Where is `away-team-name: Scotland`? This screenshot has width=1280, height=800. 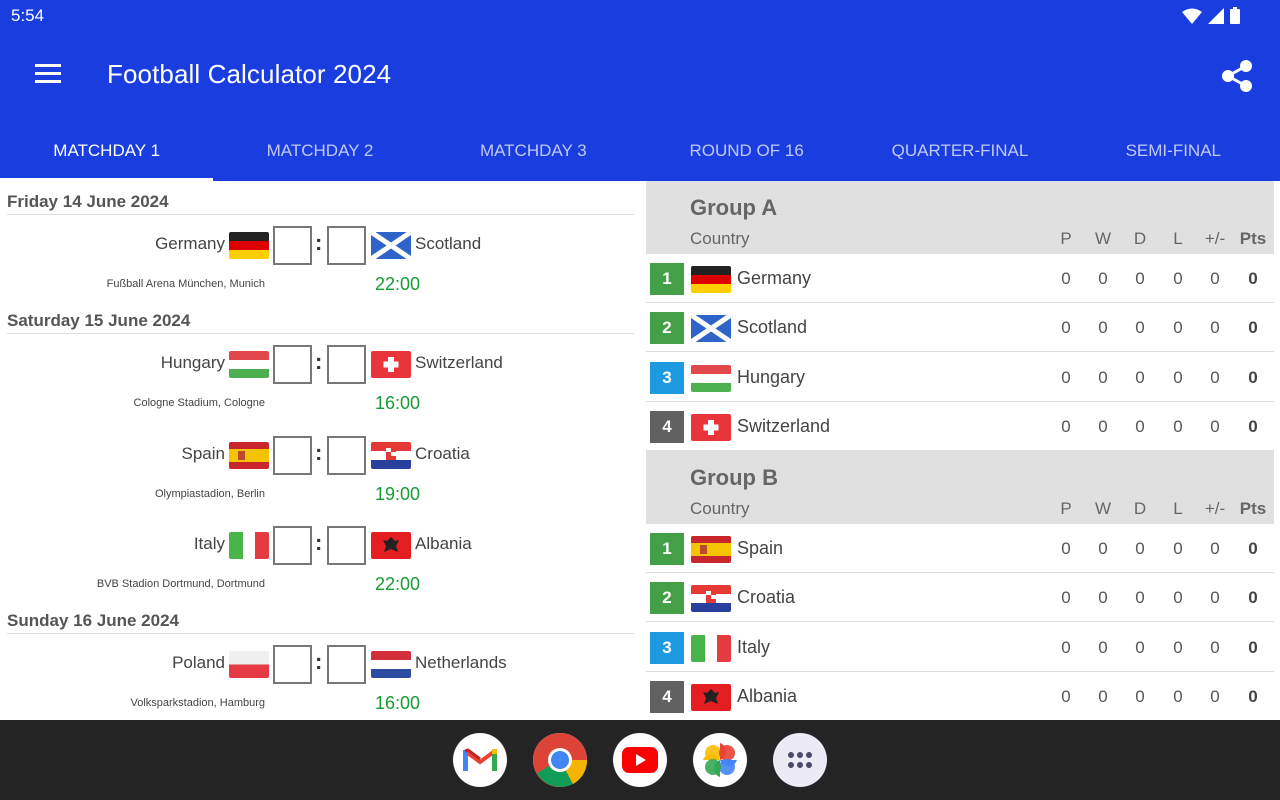 away-team-name: Scotland is located at coordinates (448, 243).